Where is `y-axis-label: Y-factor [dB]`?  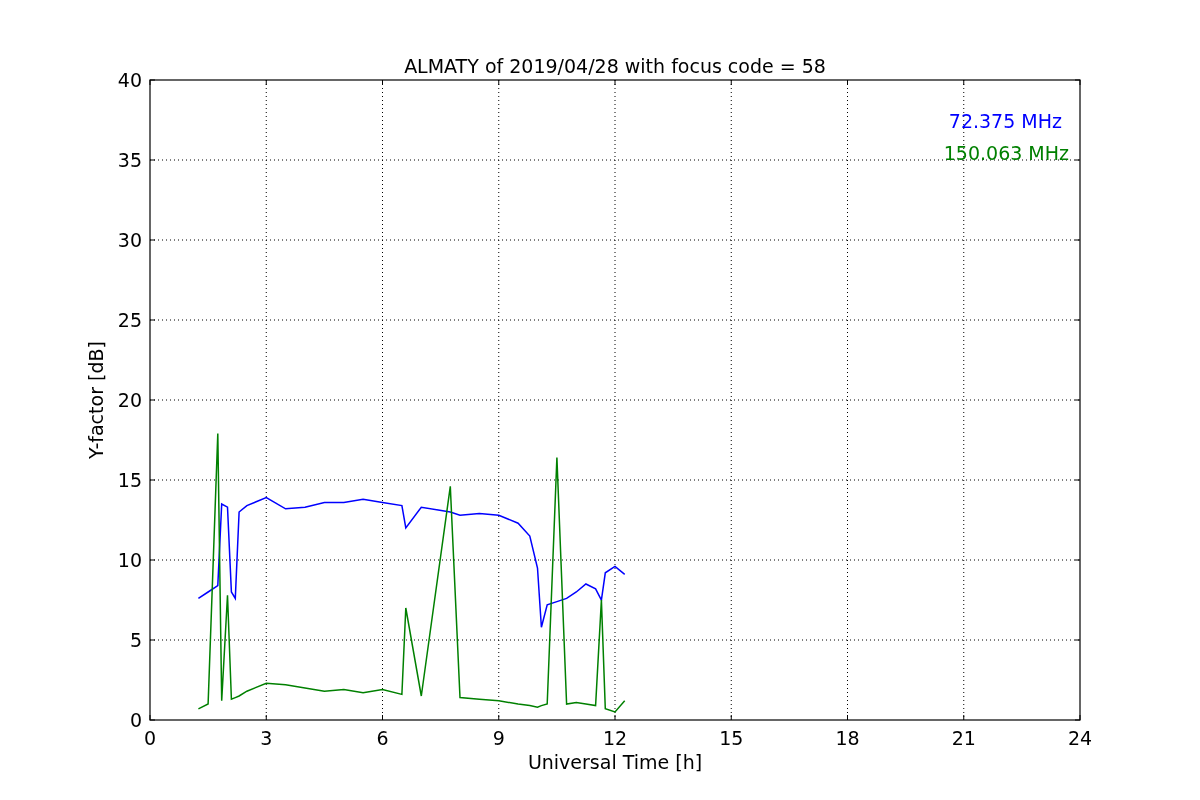 y-axis-label: Y-factor [dB] is located at coordinates (96, 400).